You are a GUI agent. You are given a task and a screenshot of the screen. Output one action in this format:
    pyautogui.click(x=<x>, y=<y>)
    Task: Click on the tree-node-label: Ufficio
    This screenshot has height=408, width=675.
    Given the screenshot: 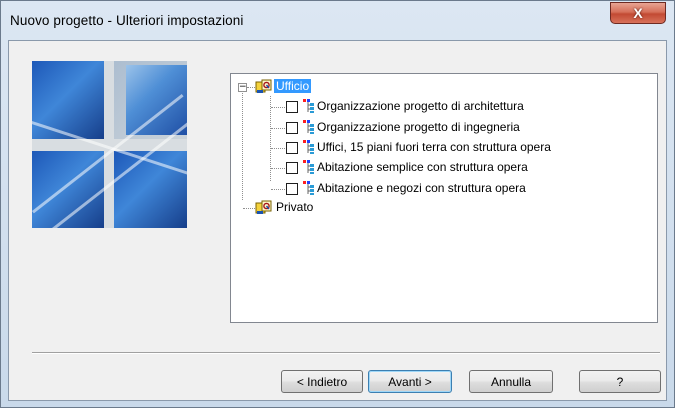 What is the action you would take?
    pyautogui.click(x=293, y=86)
    